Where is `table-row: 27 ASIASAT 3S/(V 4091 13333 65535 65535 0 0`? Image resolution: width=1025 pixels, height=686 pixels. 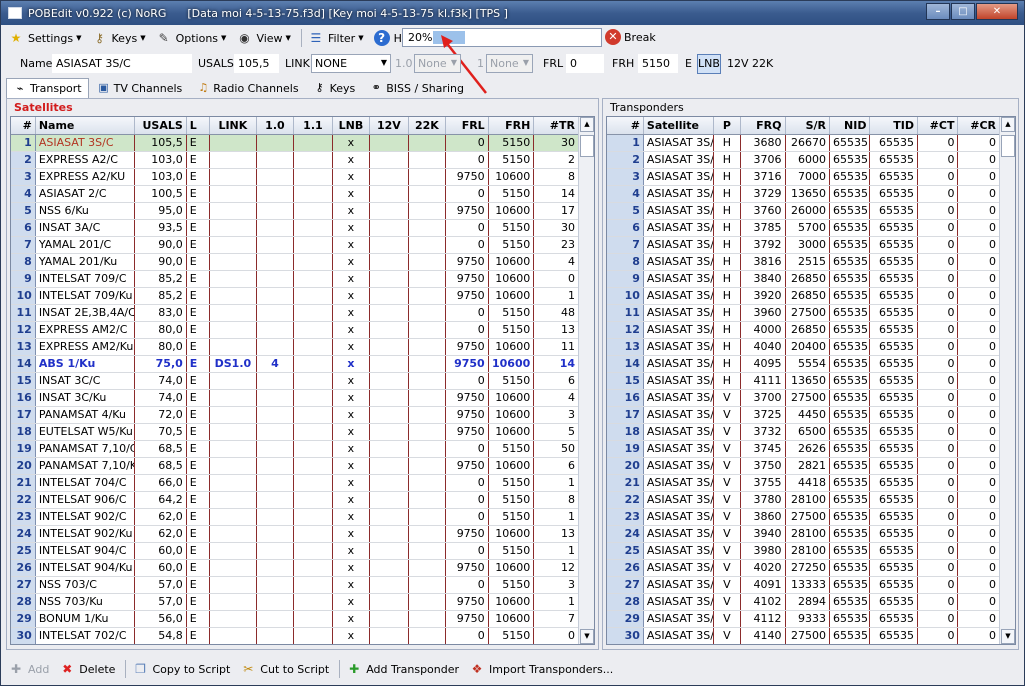
table-row: 27 ASIASAT 3S/(V 4091 13333 65535 65535 0 0 is located at coordinates (803, 585).